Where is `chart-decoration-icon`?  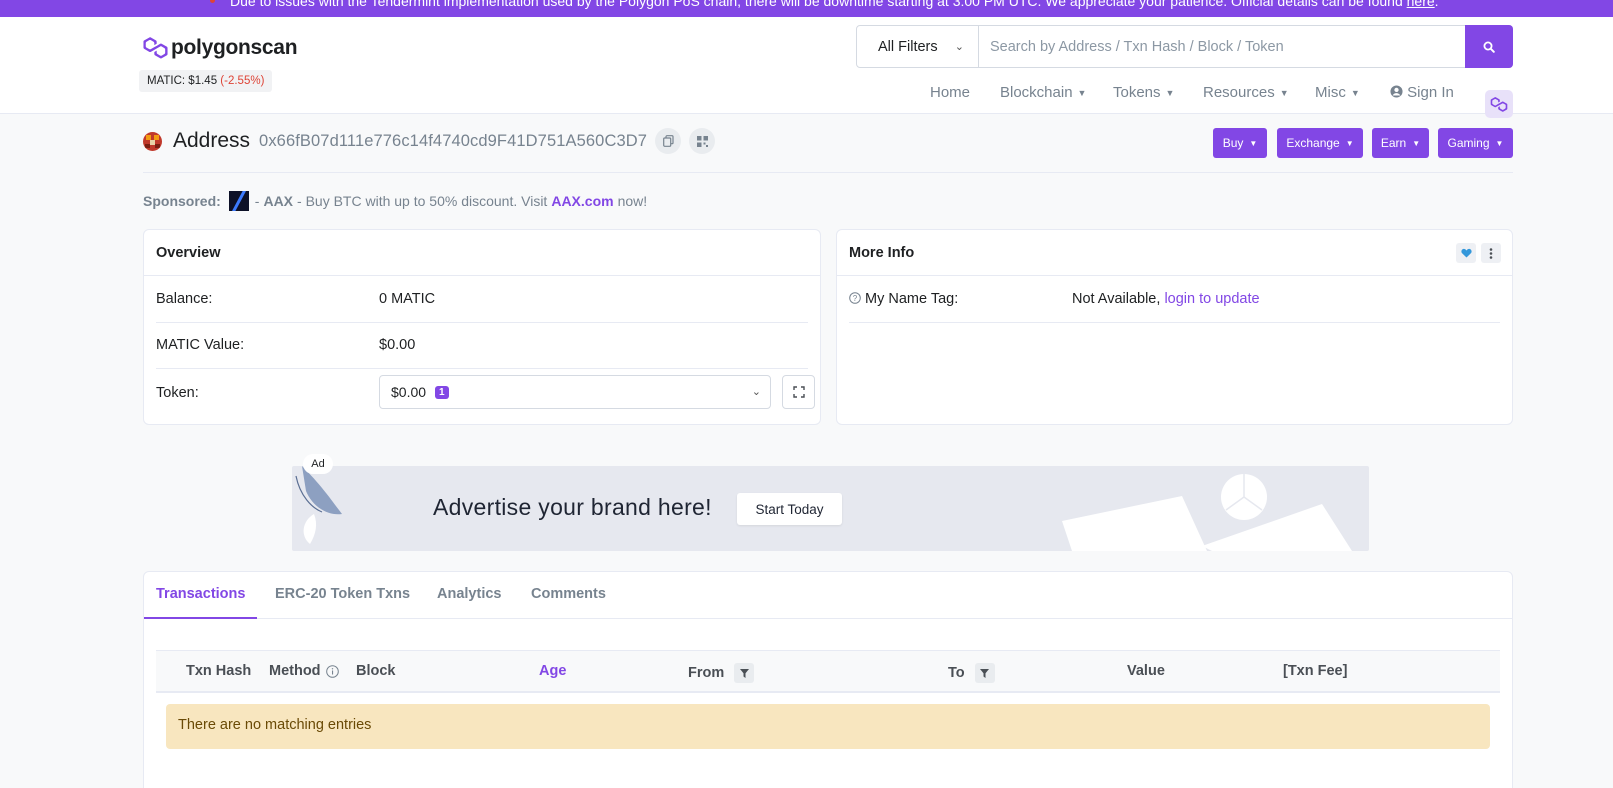
chart-decoration-icon is located at coordinates (1207, 512).